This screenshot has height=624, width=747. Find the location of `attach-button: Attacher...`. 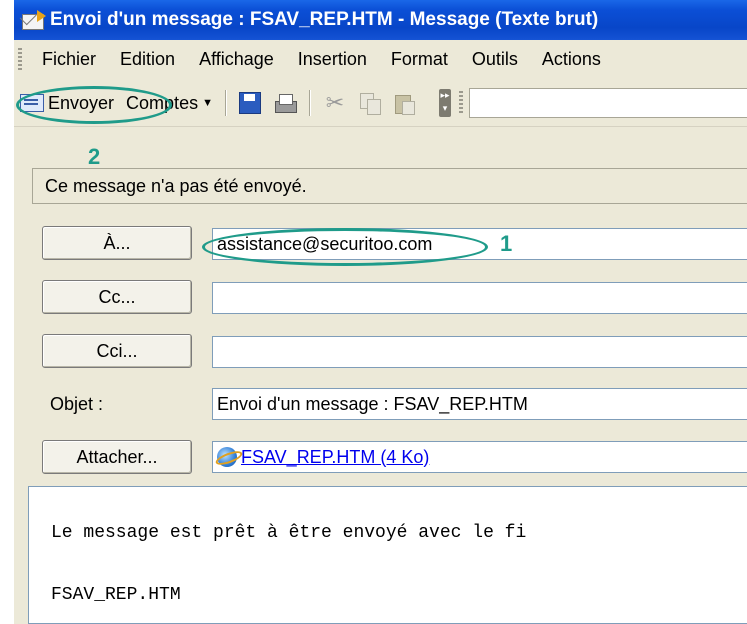

attach-button: Attacher... is located at coordinates (117, 457).